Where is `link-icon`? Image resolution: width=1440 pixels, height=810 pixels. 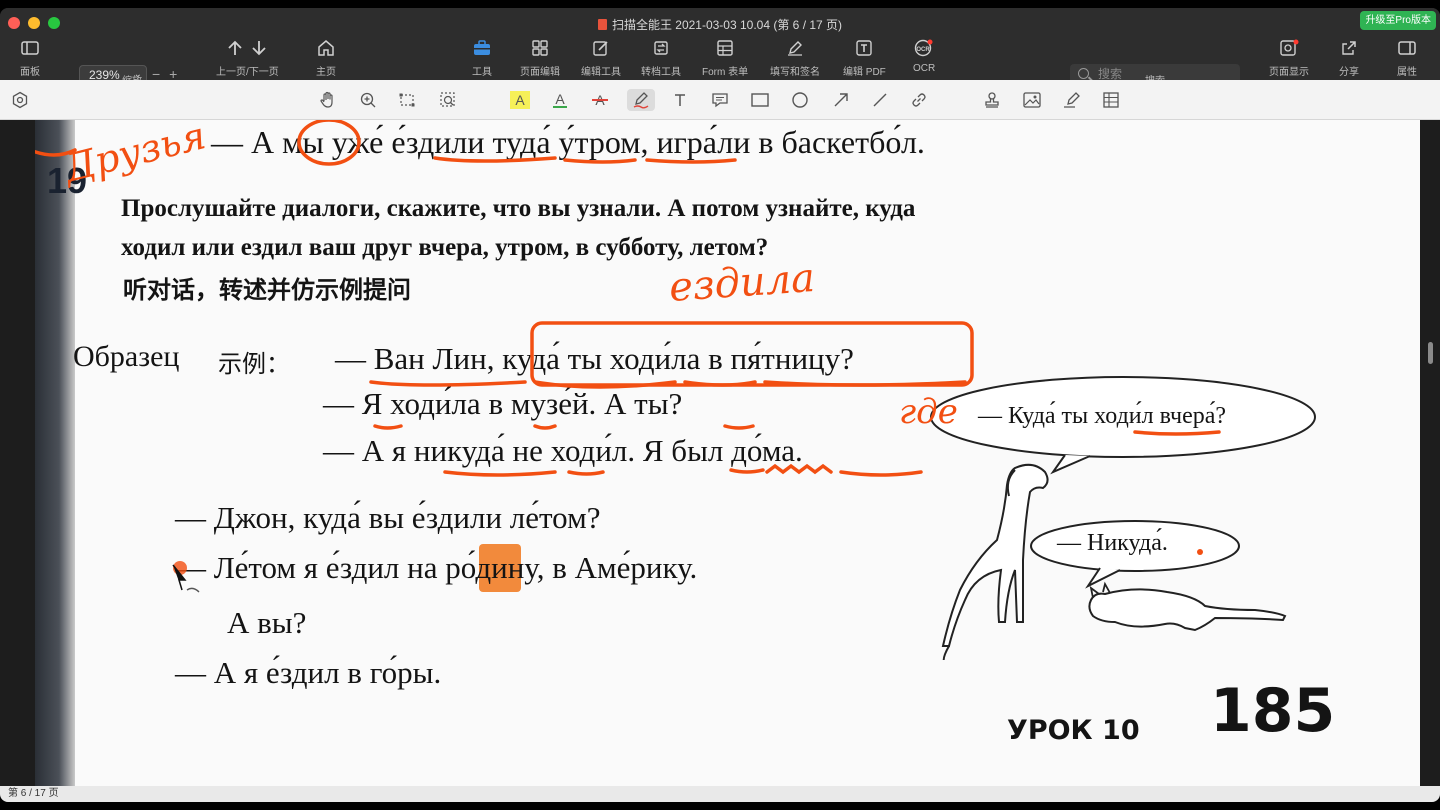 link-icon is located at coordinates (919, 100).